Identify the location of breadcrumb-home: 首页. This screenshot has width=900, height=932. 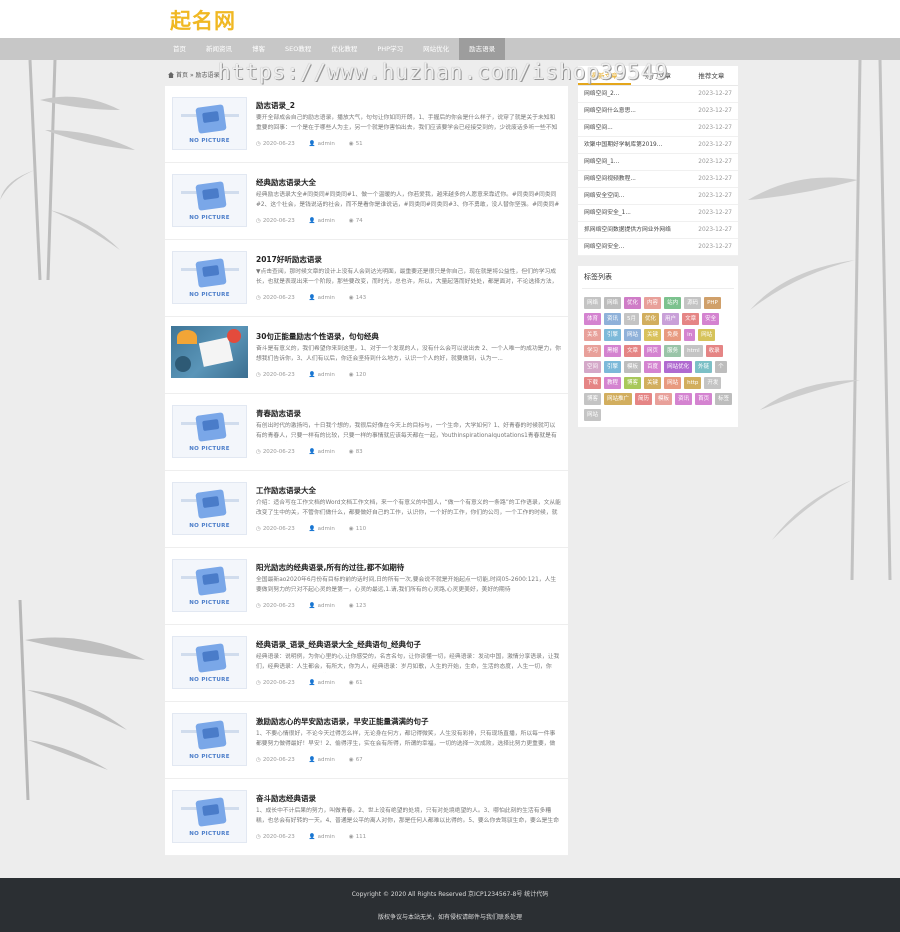
(182, 75).